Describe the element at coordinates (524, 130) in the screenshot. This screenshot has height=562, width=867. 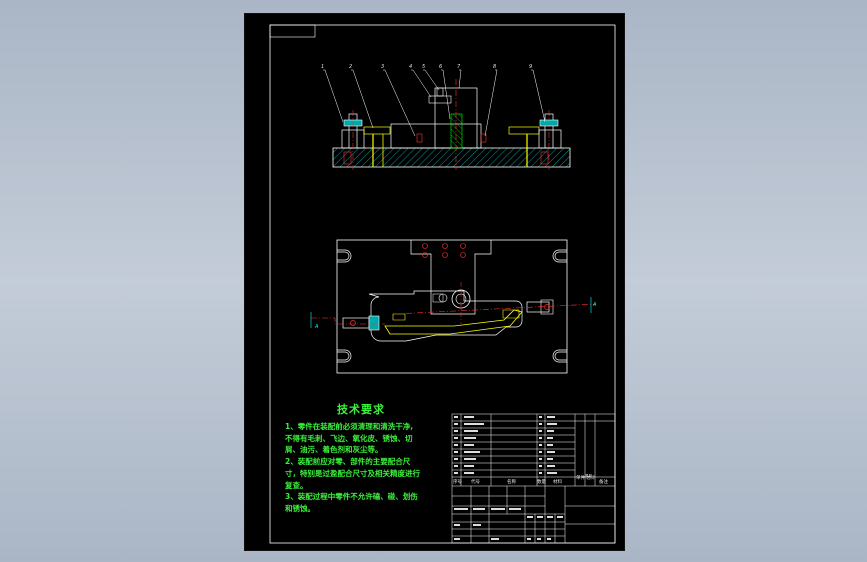
I see `right-clamp` at that location.